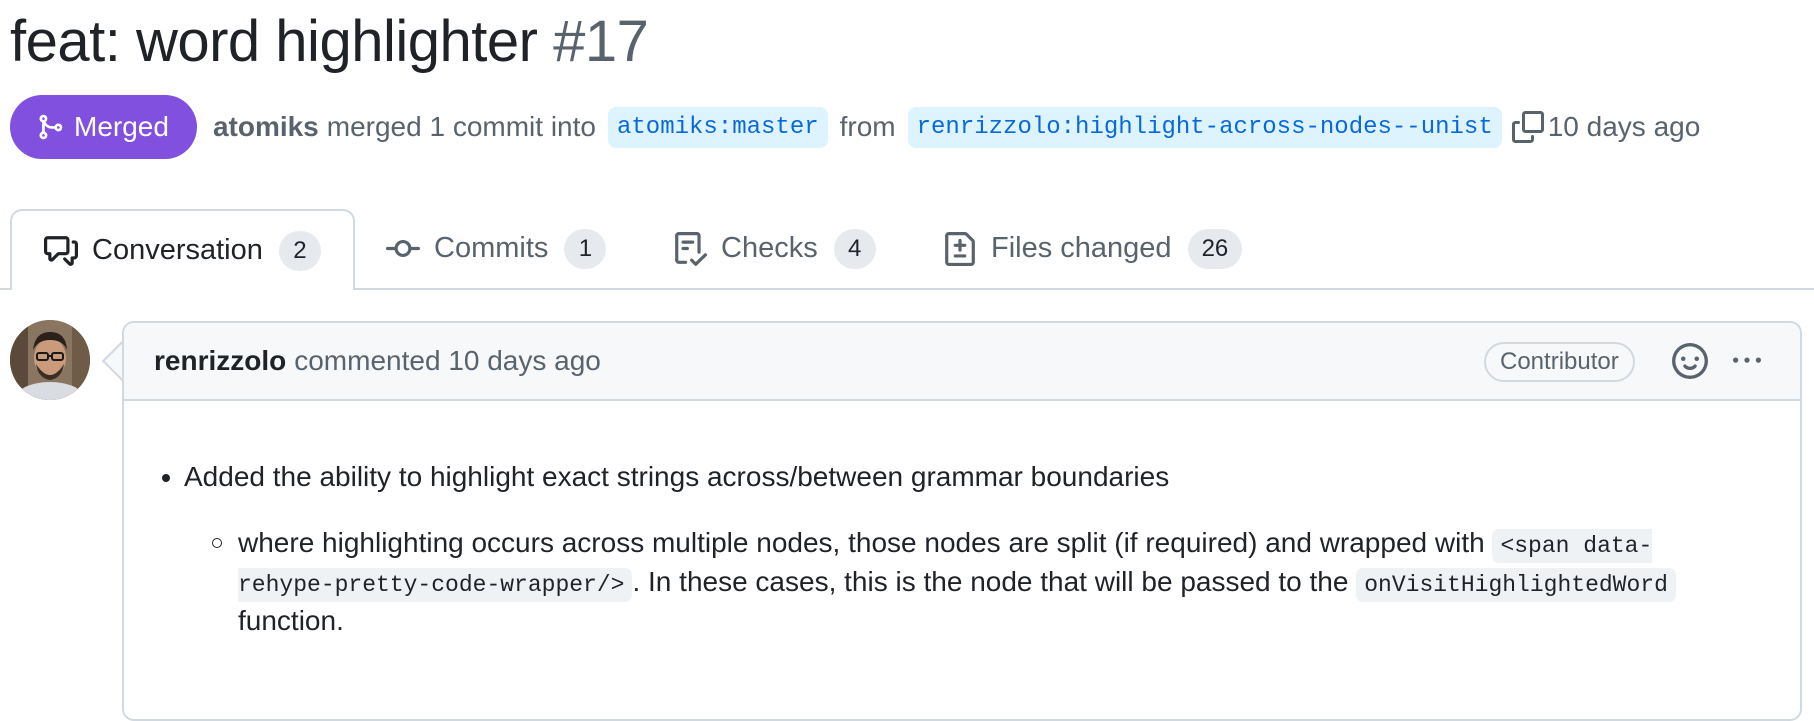 The height and width of the screenshot is (721, 1814). I want to click on contributor-badge: Contributor, so click(1559, 362).